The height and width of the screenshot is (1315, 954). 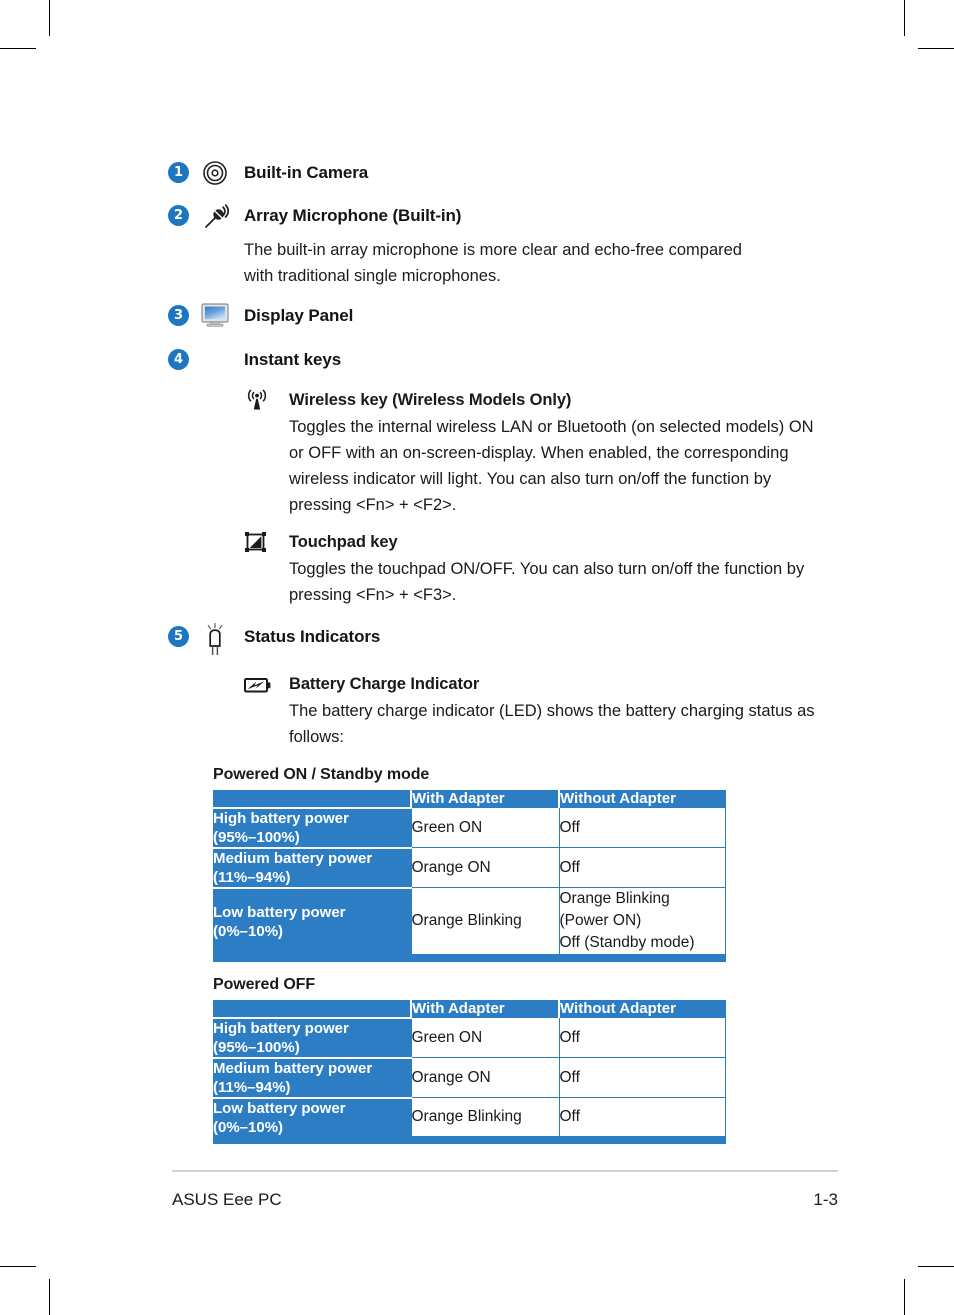 I want to click on status-indicator-title: Battery Charge Indicator, so click(x=384, y=684).